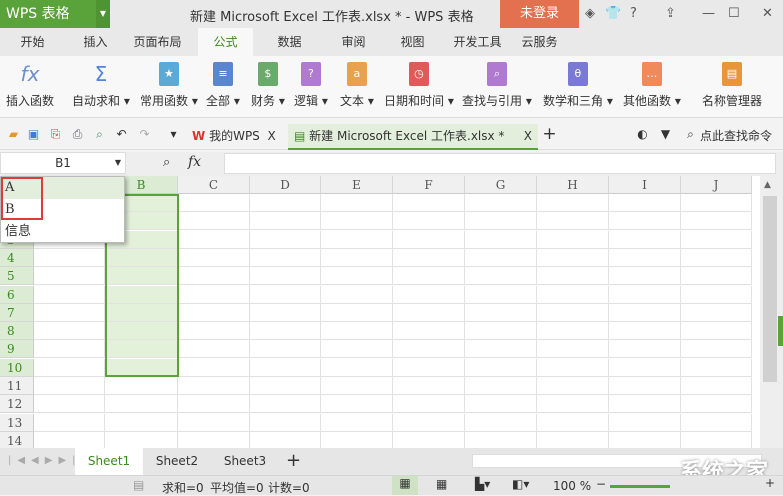 The image size is (783, 496). I want to click on row-header-13: 13, so click(17, 422).